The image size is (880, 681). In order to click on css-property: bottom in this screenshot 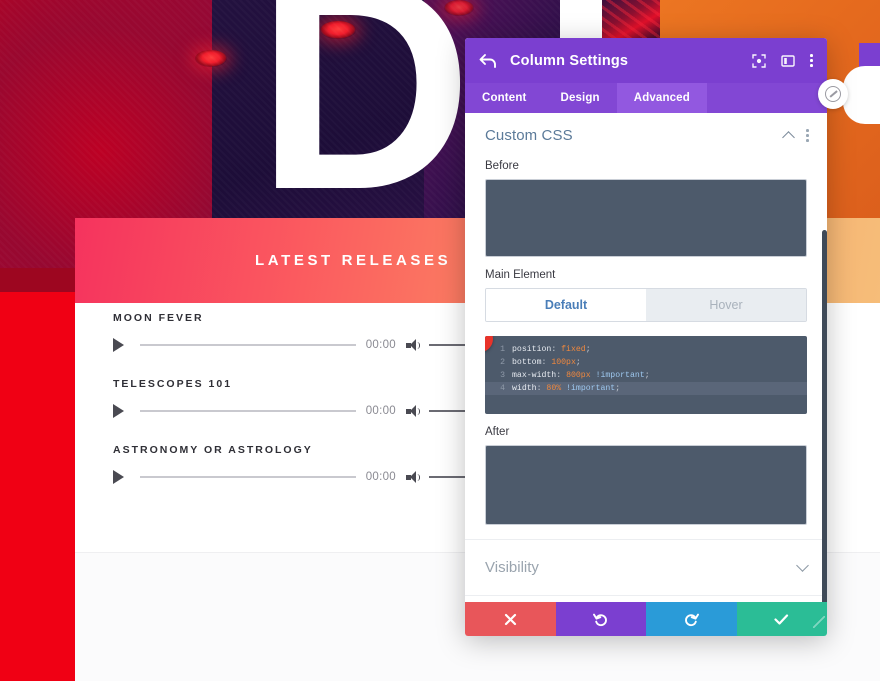, I will do `click(527, 362)`.